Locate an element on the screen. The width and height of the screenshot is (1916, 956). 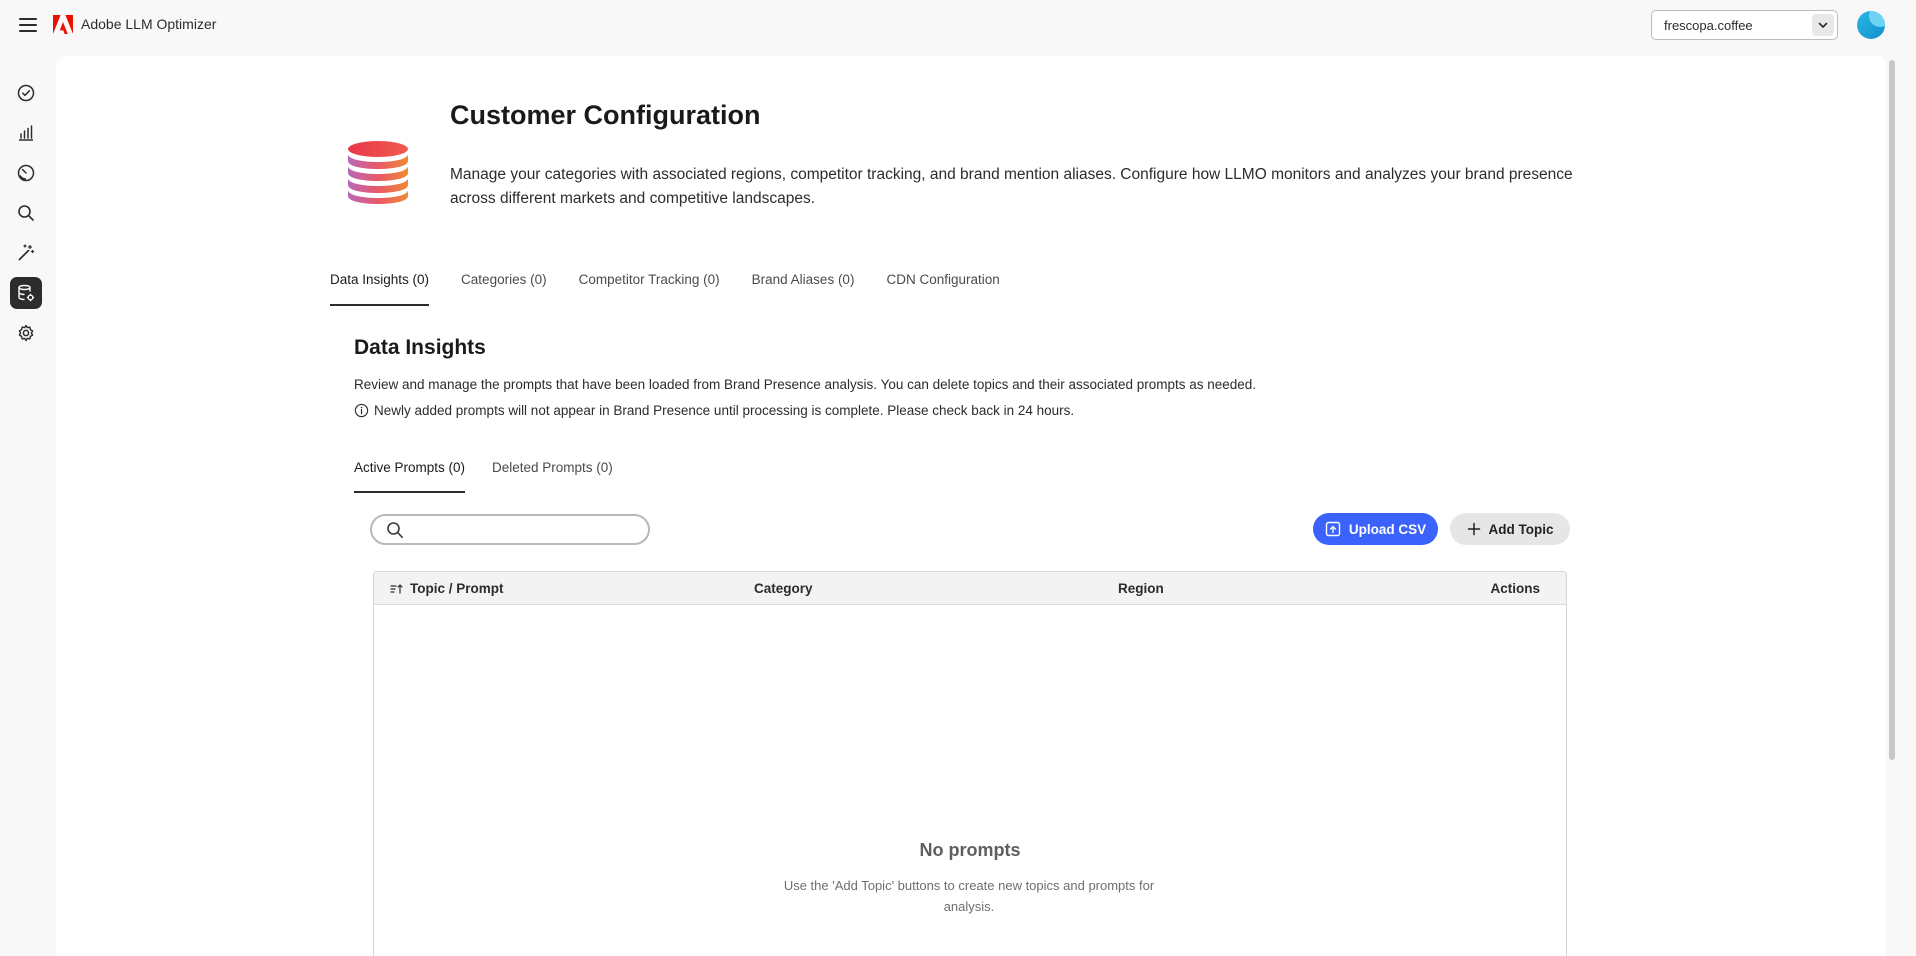
rail-item-customer-config is located at coordinates (26, 293).